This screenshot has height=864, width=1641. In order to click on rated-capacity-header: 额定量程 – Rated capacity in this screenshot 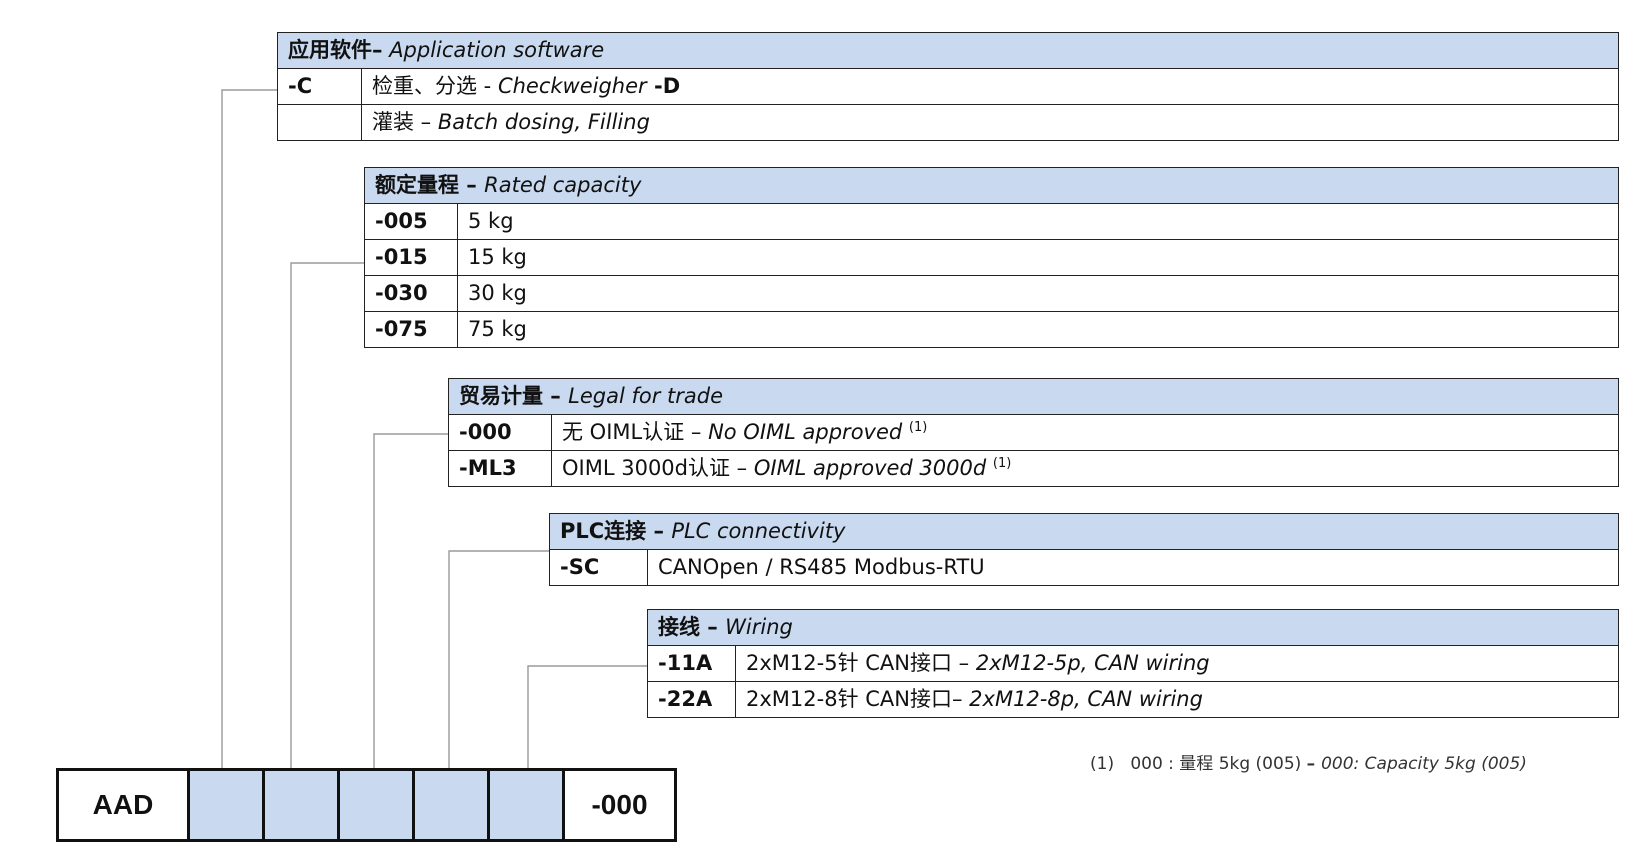, I will do `click(991, 185)`.